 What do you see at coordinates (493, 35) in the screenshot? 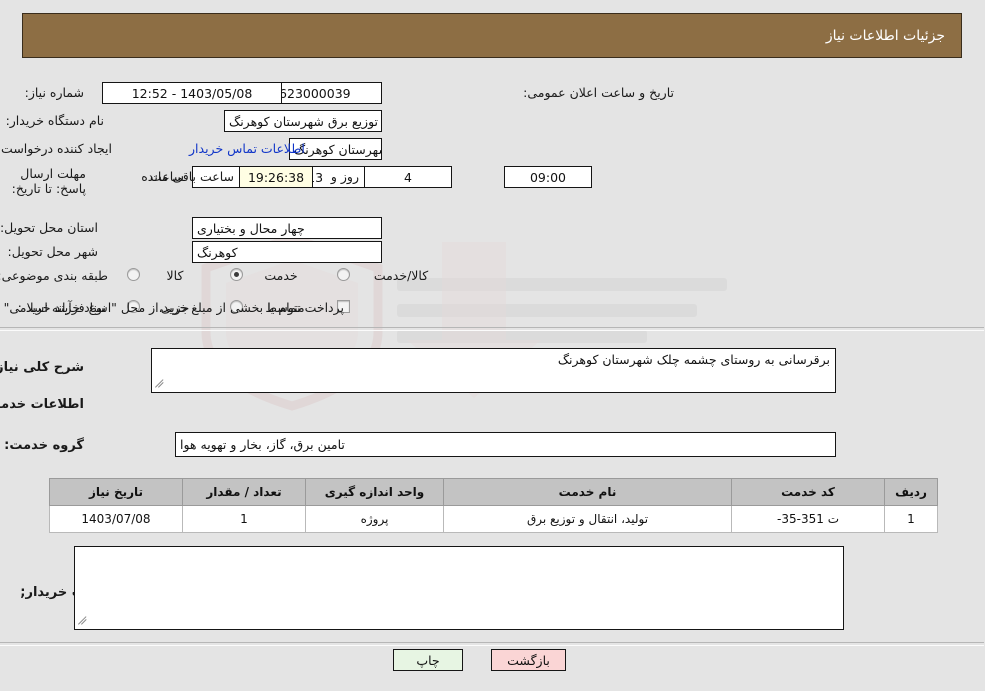
I see `page-header: جزئیات اطلاعات نیاز` at bounding box center [493, 35].